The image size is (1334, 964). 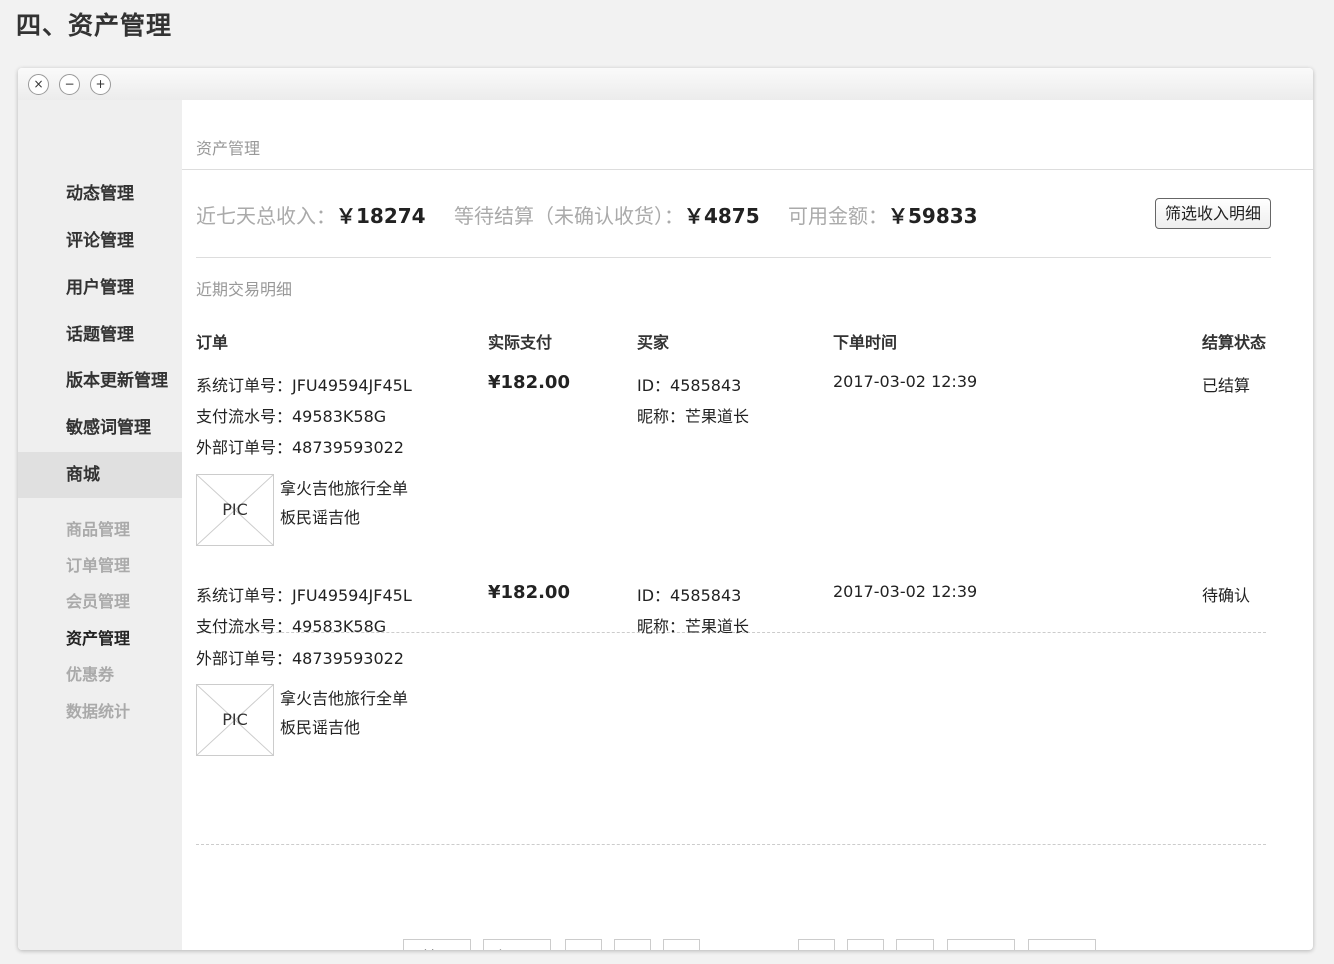 What do you see at coordinates (568, 216) in the screenshot?
I see `pending-label: 等待结算（未确认收货）：` at bounding box center [568, 216].